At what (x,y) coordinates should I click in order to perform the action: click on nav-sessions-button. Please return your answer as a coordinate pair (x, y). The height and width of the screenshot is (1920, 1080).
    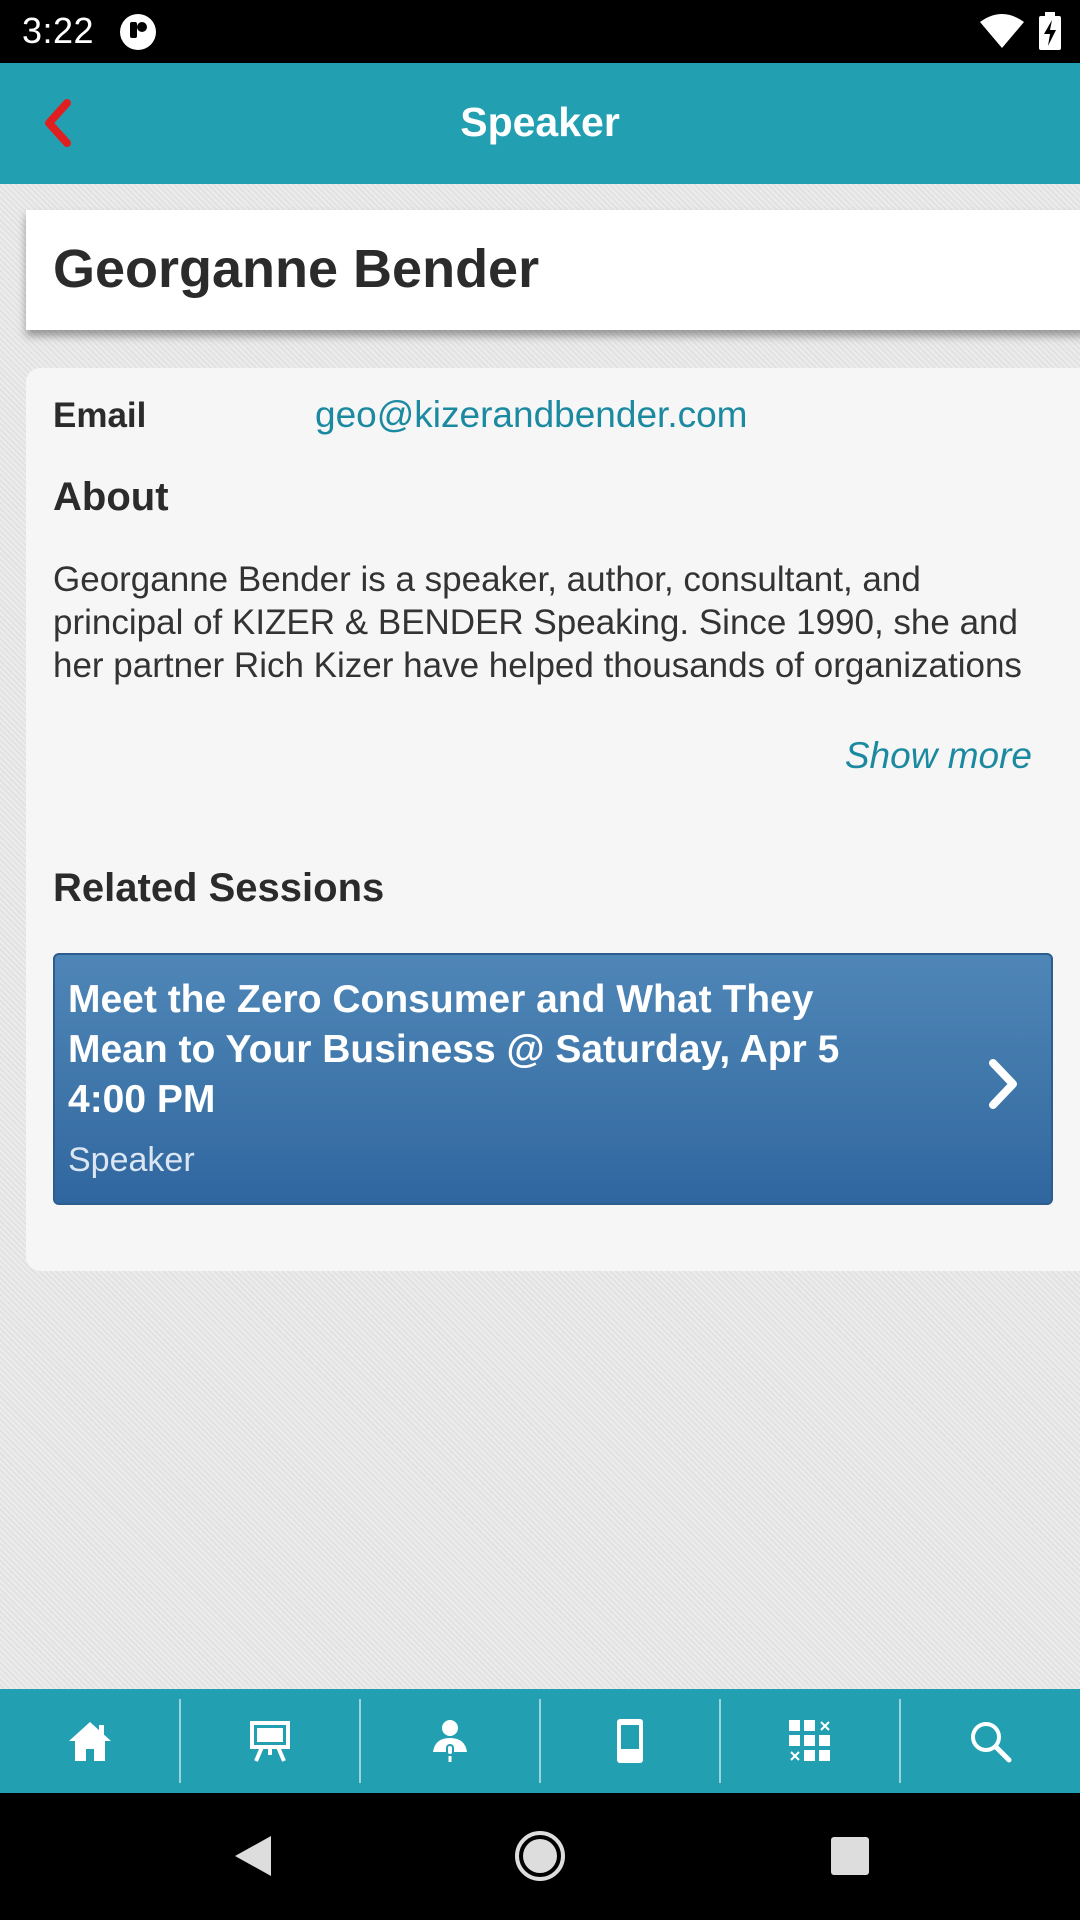
    Looking at the image, I should click on (270, 1741).